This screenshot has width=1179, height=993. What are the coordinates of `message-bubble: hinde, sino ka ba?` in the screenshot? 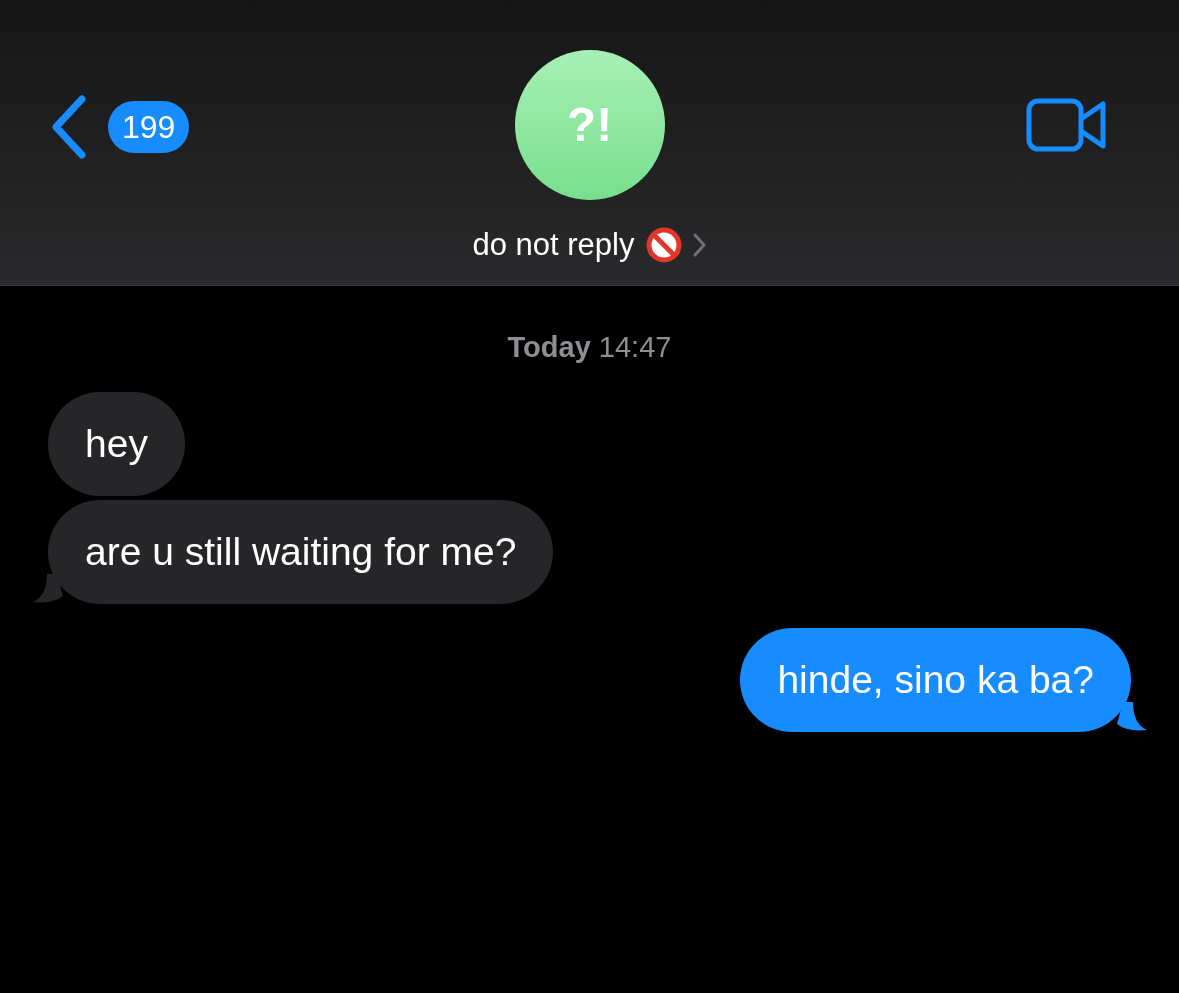 It's located at (935, 679).